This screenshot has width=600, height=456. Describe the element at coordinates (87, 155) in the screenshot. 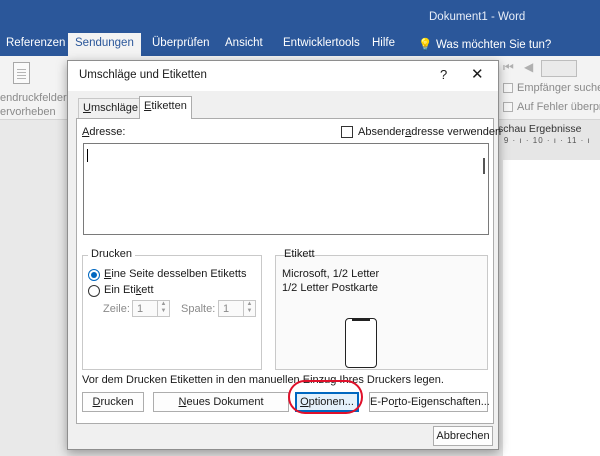

I see `text-cursor` at that location.